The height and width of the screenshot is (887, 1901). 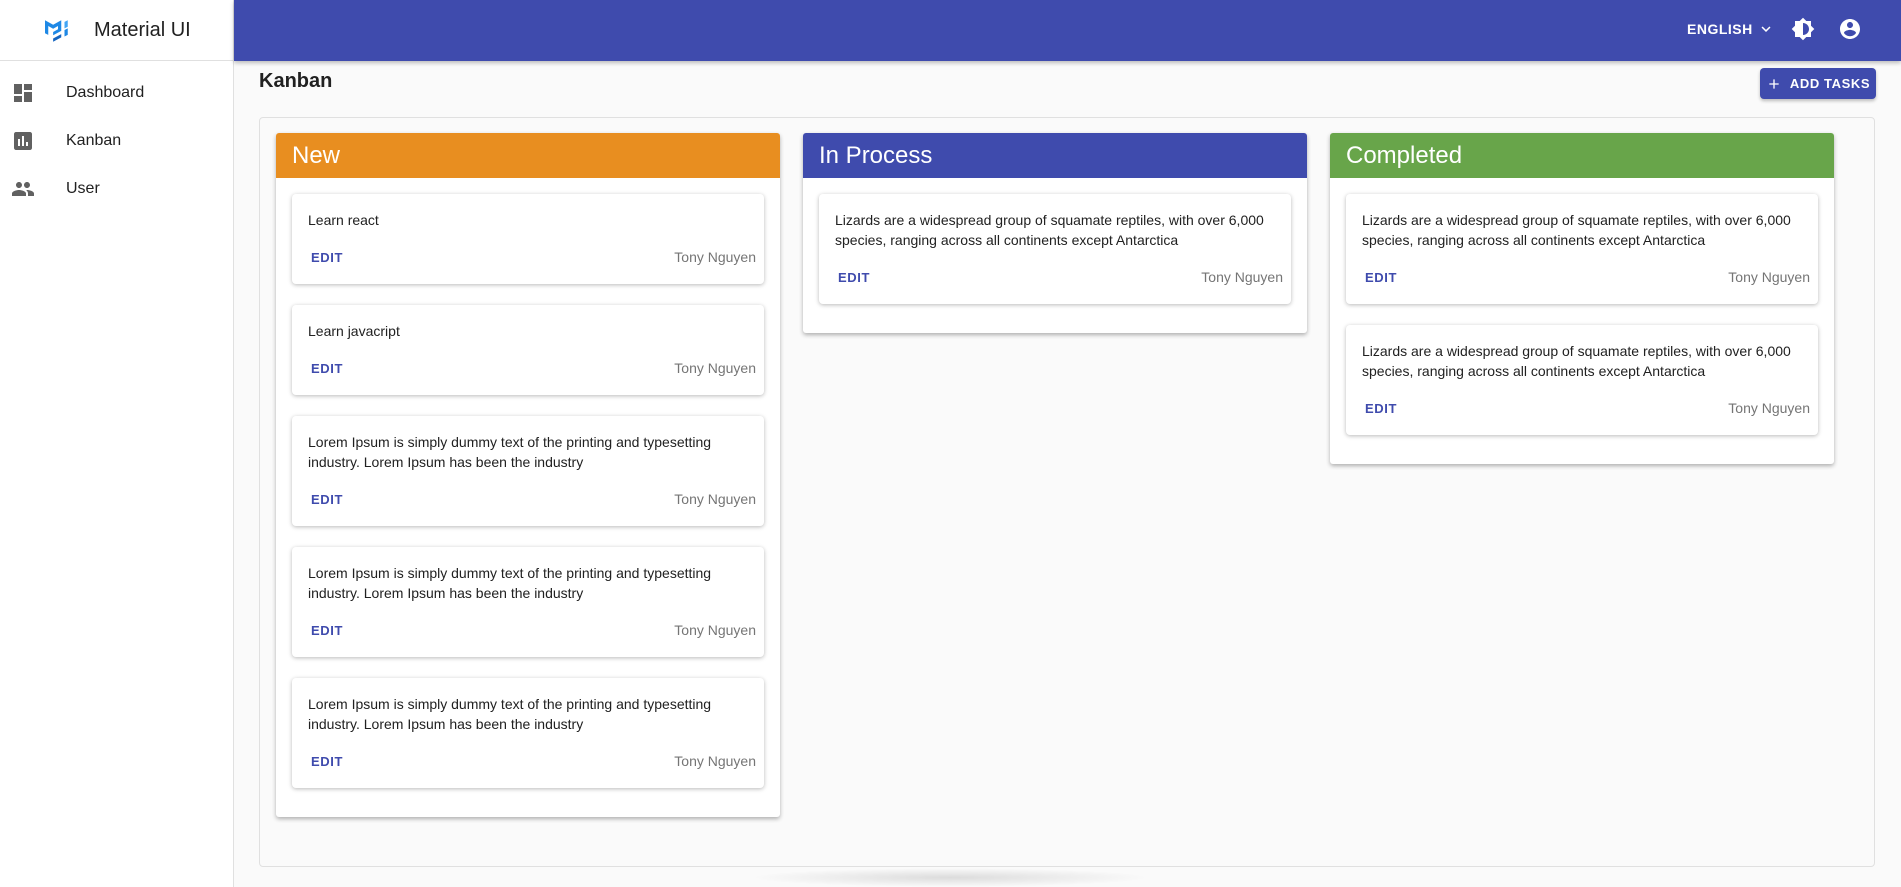 I want to click on app-bar: ENGLISH, so click(x=1067, y=30).